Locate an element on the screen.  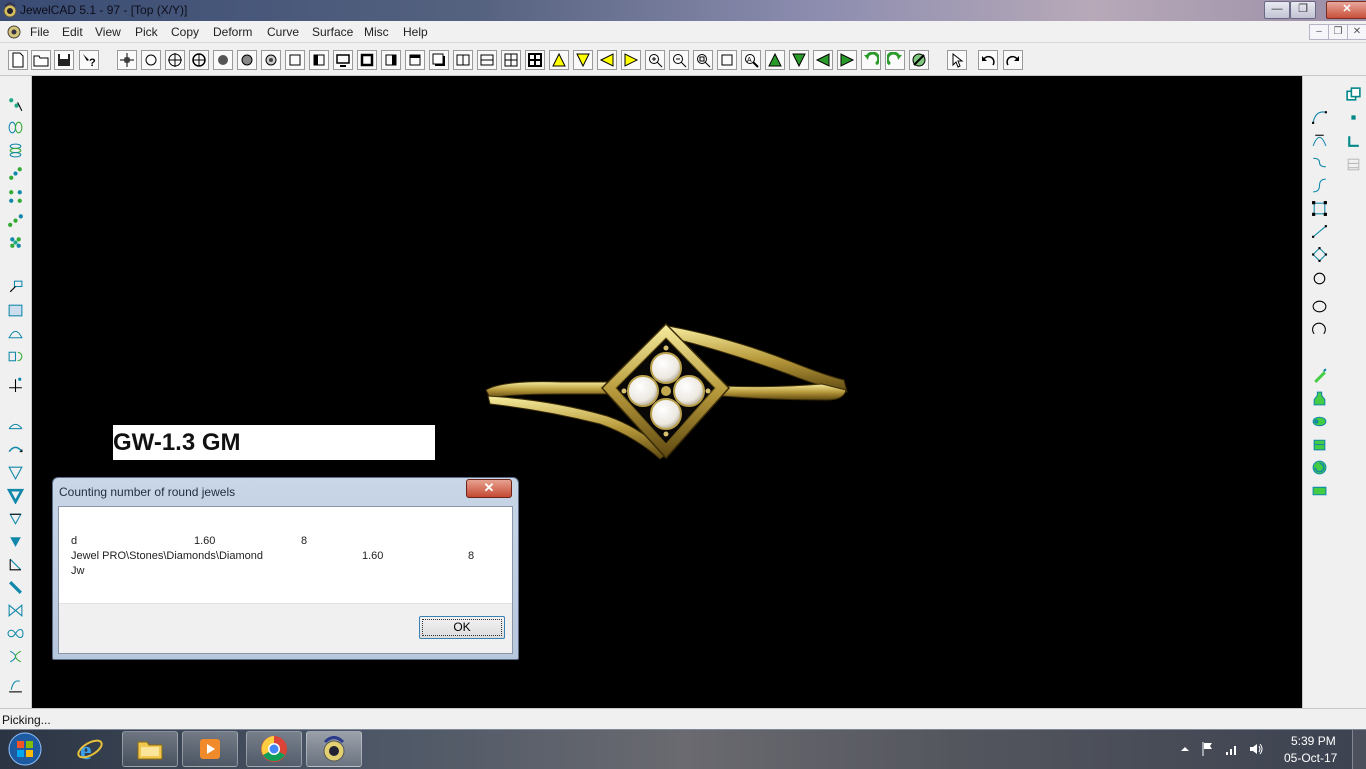
step-curve-icon is located at coordinates (1319, 185).